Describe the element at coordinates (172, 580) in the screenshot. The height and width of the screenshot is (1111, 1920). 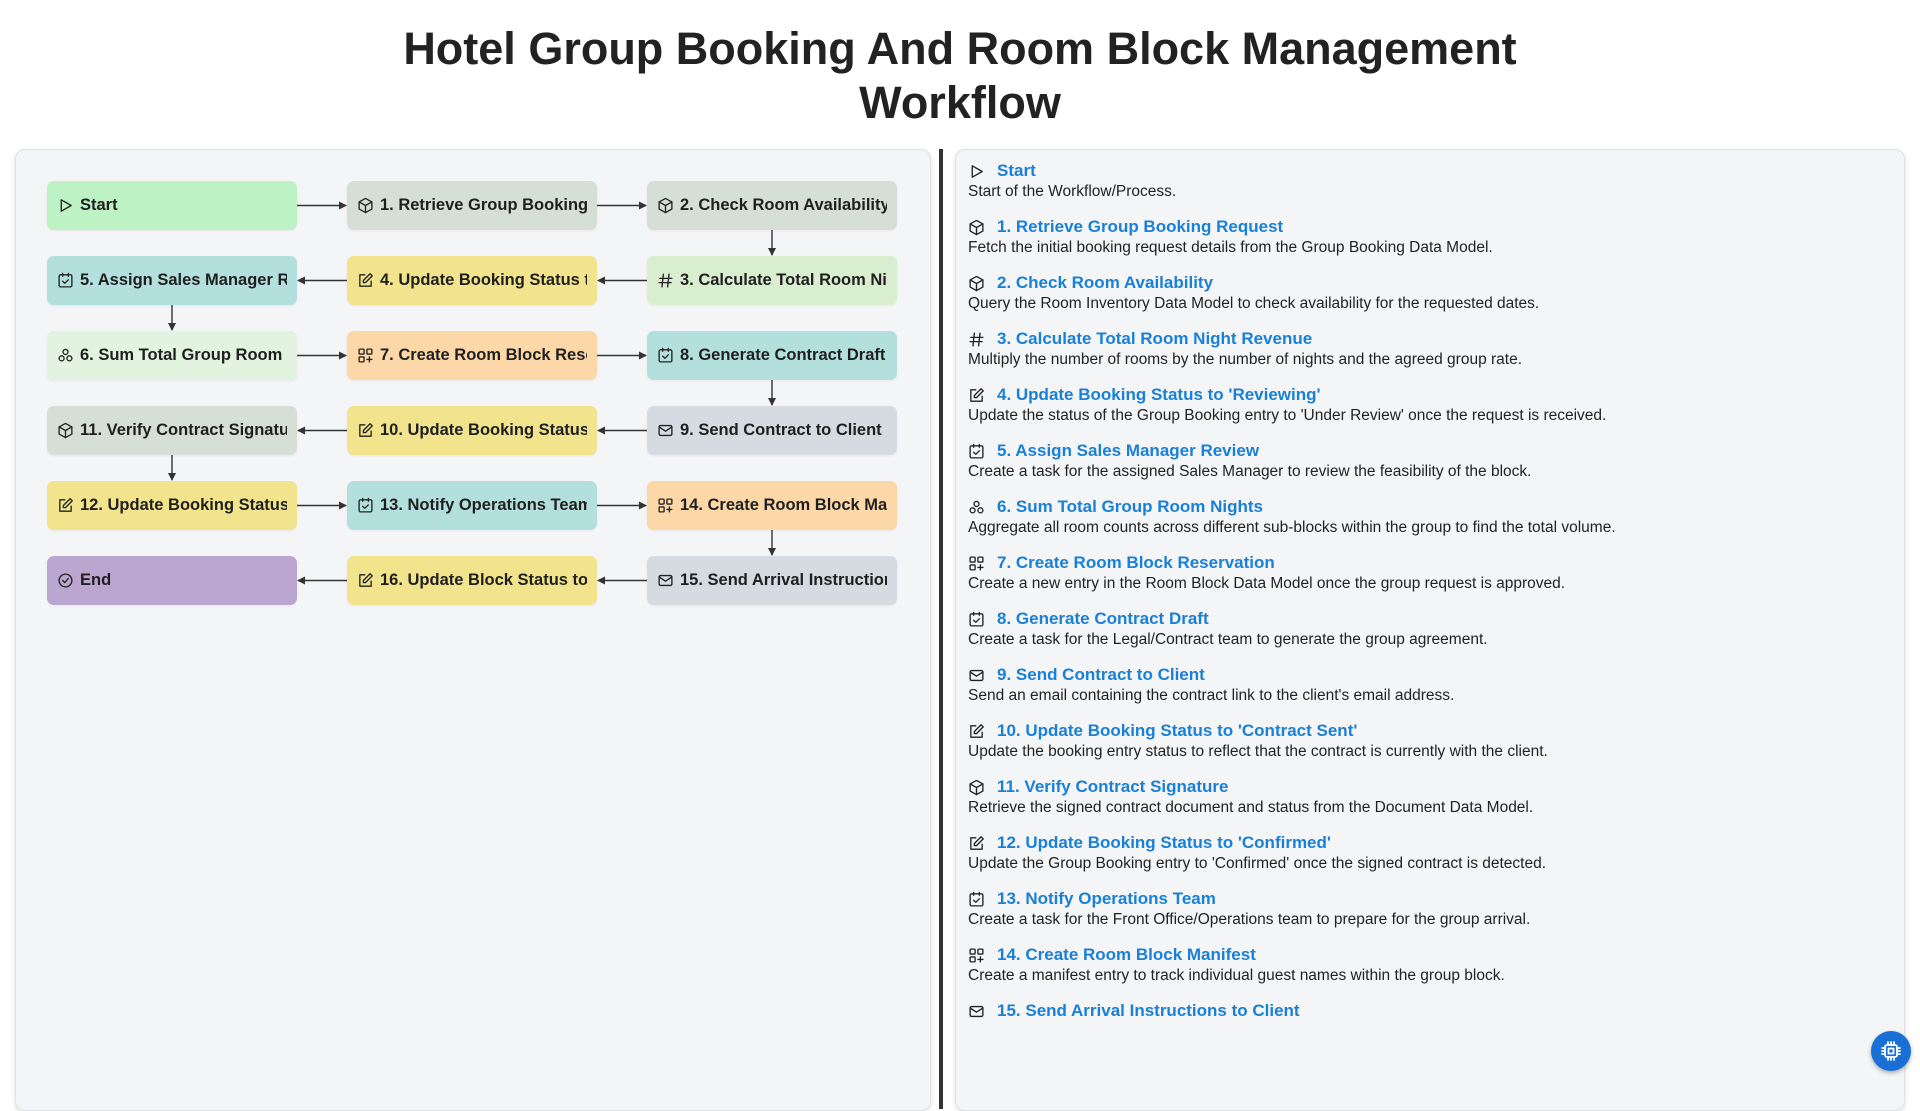
I see `flow-node-end: End` at that location.